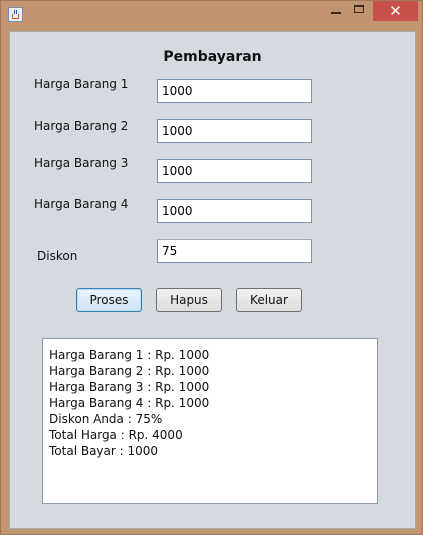  Describe the element at coordinates (234, 91) in the screenshot. I see `harga-barang-1-input: 1000` at that location.